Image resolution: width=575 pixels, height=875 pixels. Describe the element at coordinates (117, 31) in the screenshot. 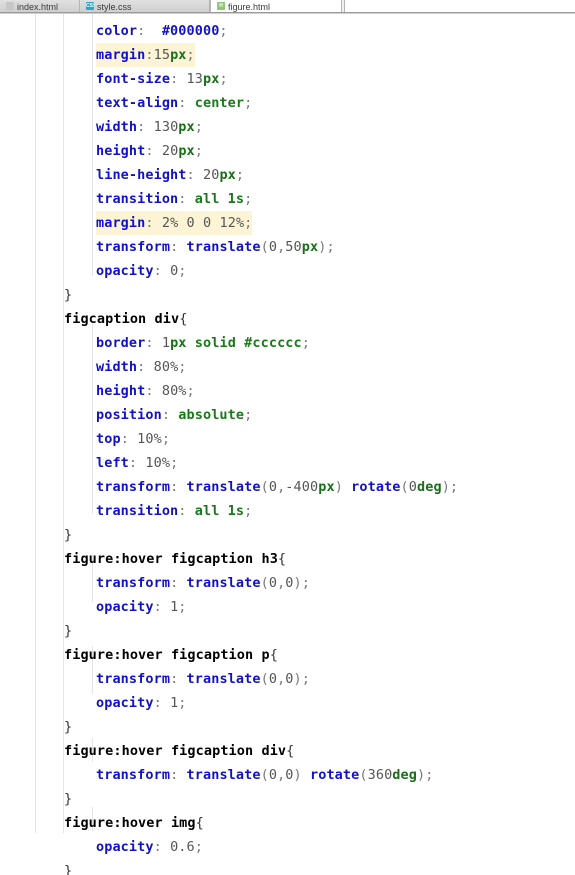

I see `code-token: color` at that location.